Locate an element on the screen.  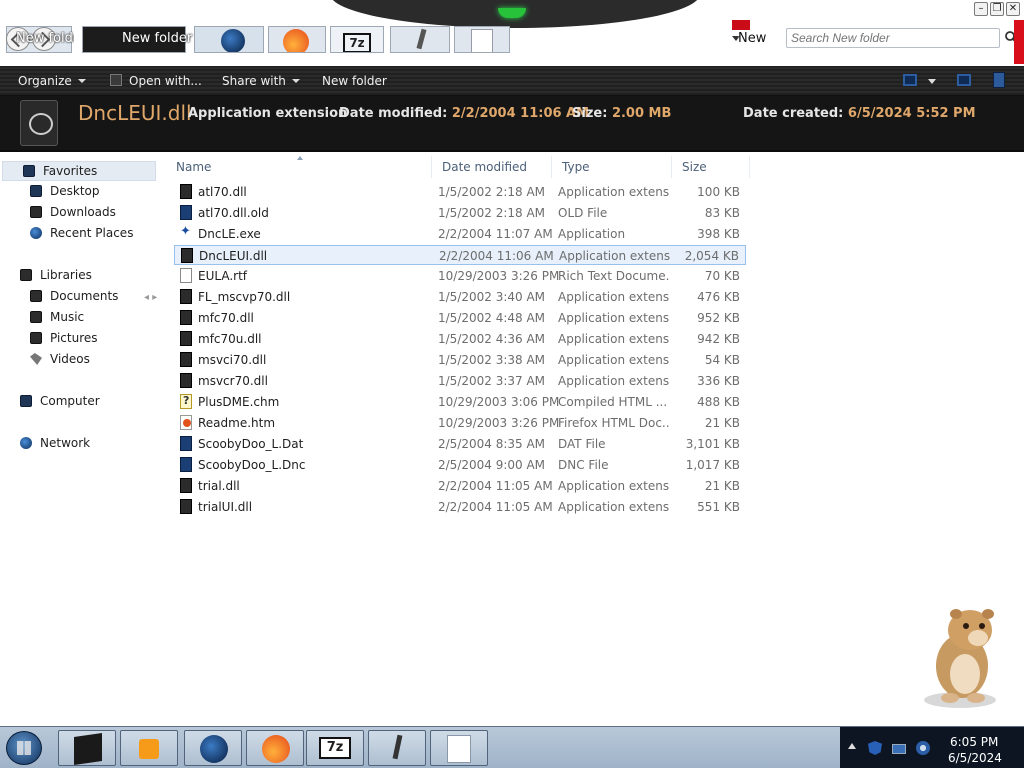
desktop-icon is located at coordinates (36, 191).